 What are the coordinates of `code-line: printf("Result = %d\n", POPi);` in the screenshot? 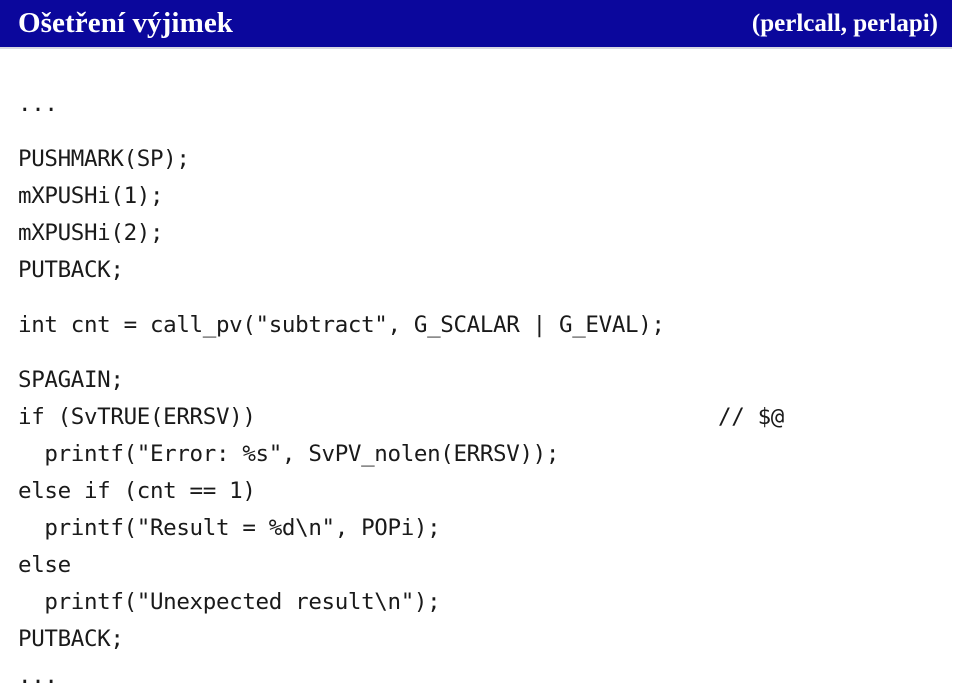 It's located at (483, 528).